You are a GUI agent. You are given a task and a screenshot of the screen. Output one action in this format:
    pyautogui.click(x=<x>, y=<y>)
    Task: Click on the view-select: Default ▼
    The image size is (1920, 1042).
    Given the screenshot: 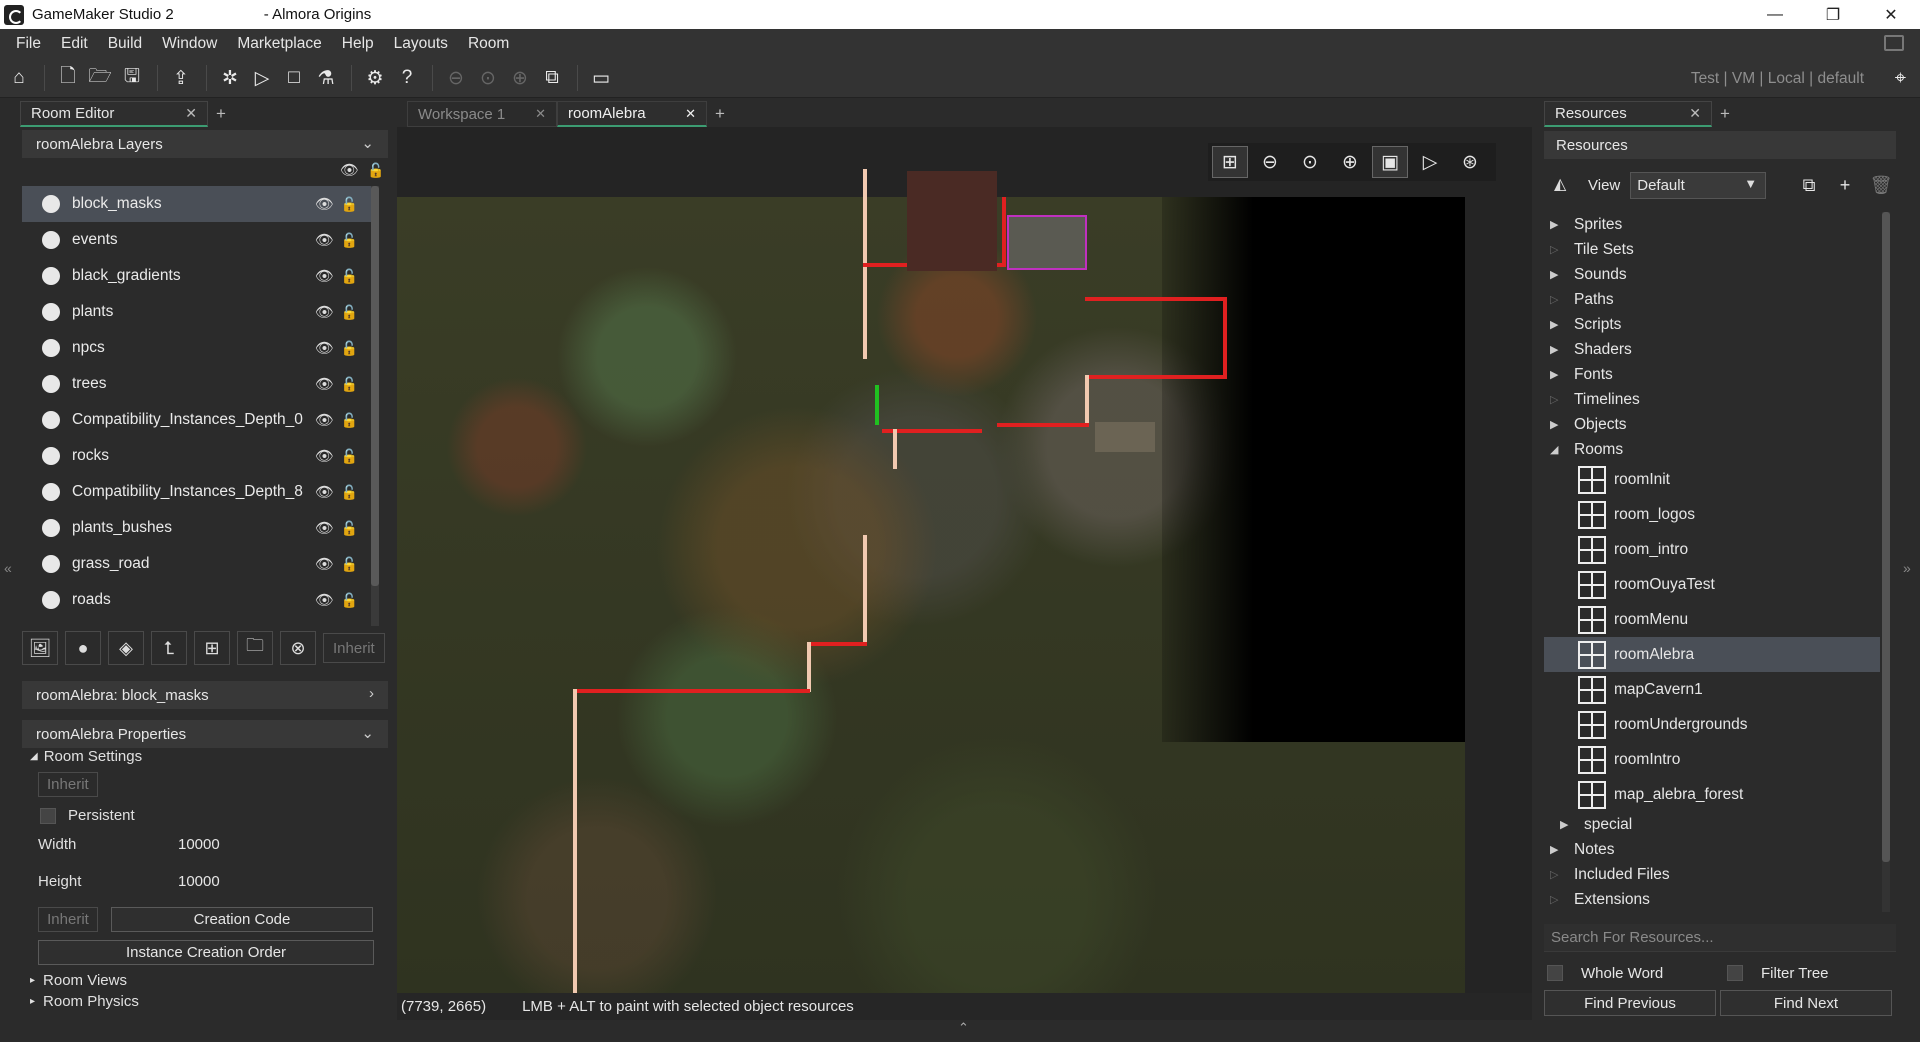 What is the action you would take?
    pyautogui.click(x=1698, y=185)
    